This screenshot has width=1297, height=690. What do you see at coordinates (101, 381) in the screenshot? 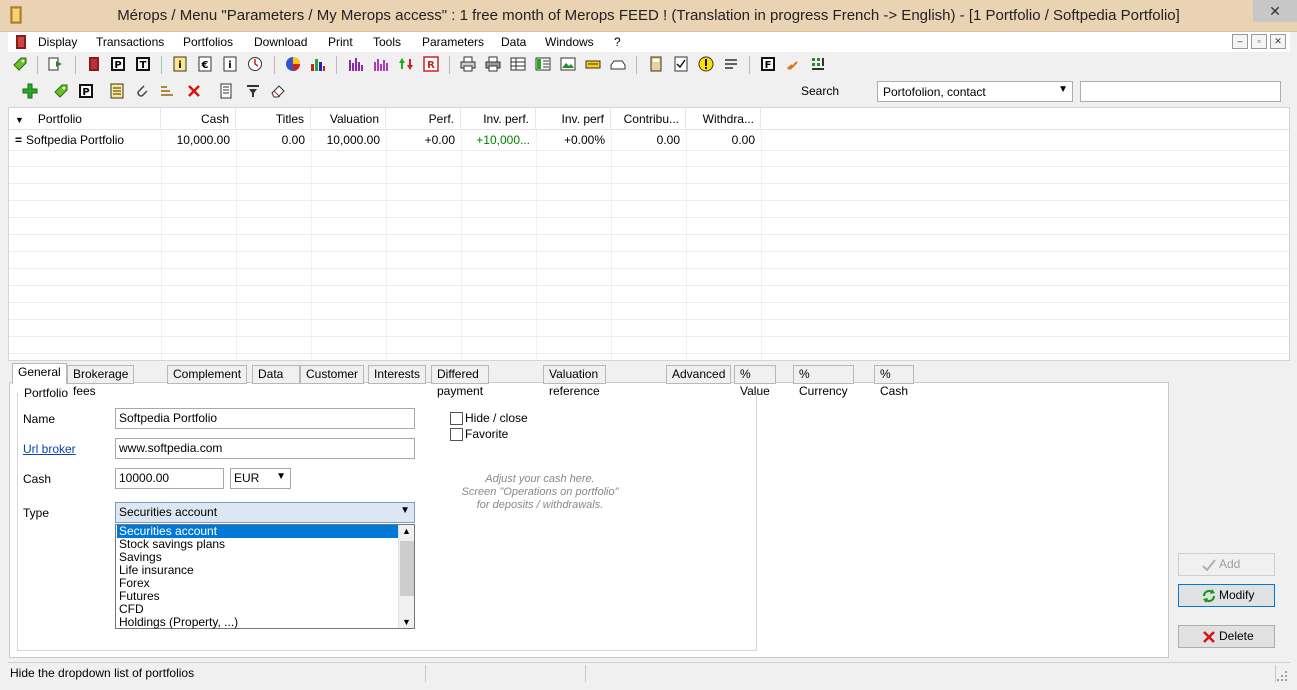
I see `tab-brokerage-fees: Brokerage fees` at bounding box center [101, 381].